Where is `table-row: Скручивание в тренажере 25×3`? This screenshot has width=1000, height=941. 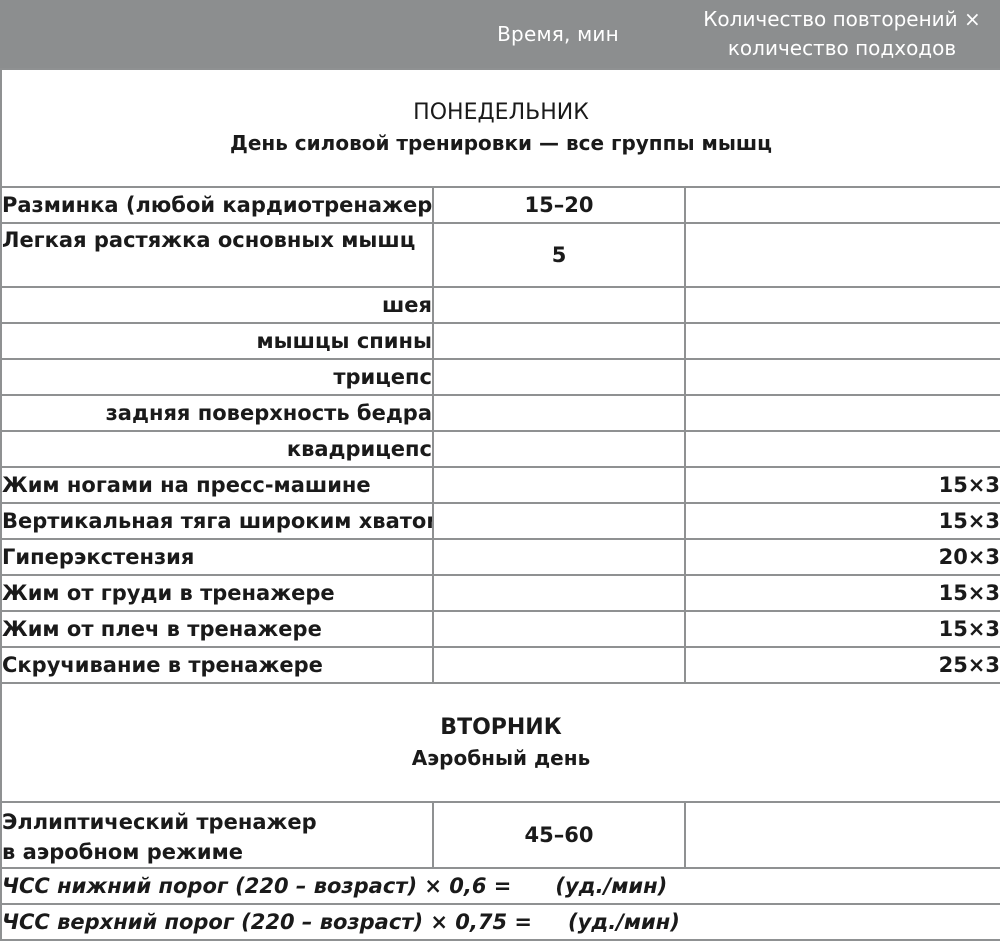 table-row: Скручивание в тренажере 25×3 is located at coordinates (500, 665).